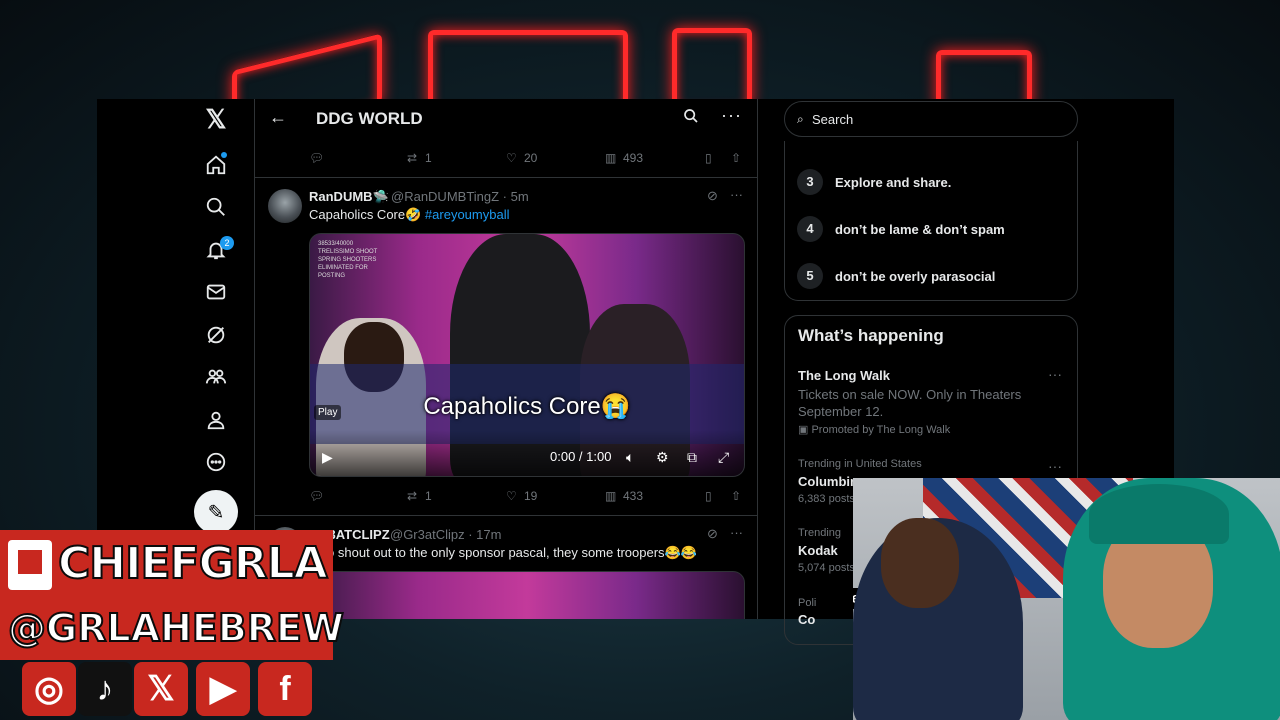 The height and width of the screenshot is (720, 1280). I want to click on compose-post-button: ✎, so click(216, 512).